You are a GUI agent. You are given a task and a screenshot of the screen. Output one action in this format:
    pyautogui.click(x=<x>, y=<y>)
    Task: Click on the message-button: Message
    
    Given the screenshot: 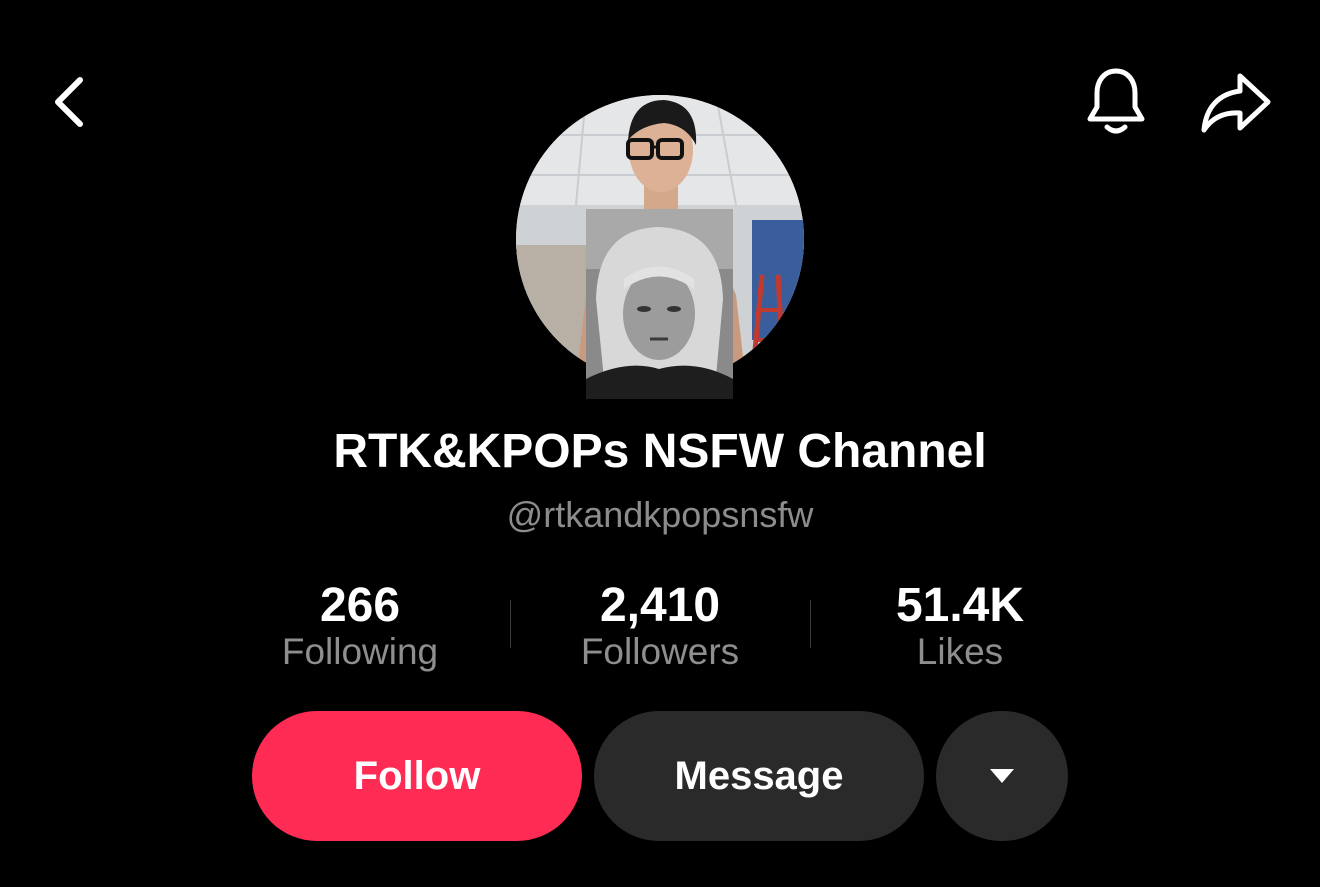 What is the action you would take?
    pyautogui.click(x=759, y=776)
    